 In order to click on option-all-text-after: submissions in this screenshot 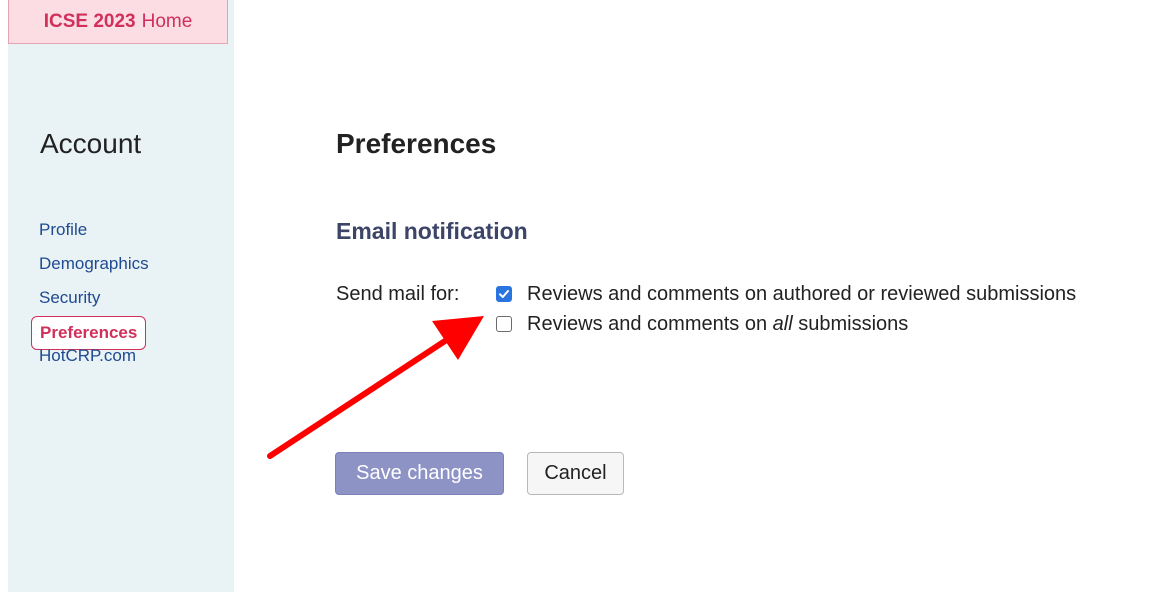, I will do `click(850, 323)`.